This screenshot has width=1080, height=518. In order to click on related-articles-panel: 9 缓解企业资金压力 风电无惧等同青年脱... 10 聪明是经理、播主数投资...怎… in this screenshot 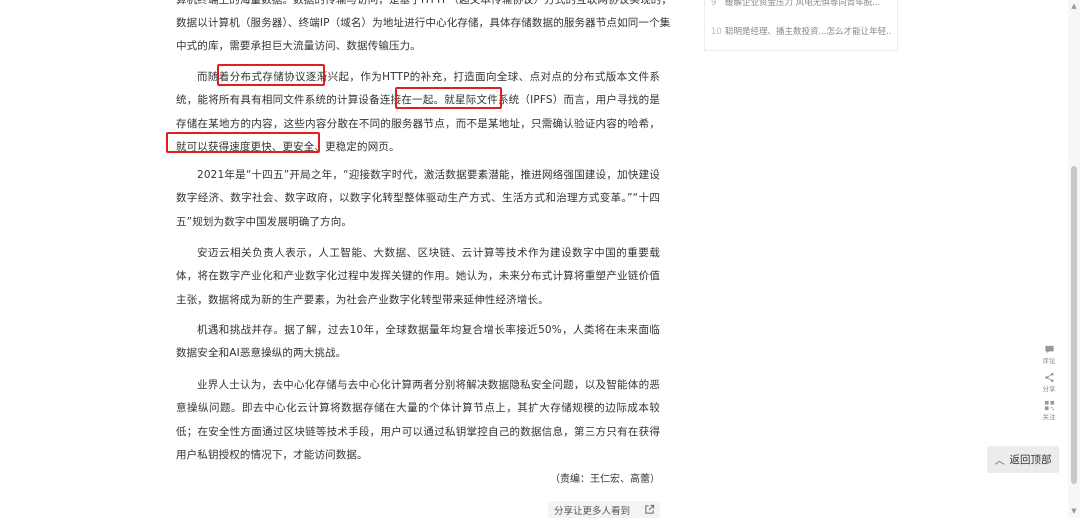, I will do `click(801, 25)`.